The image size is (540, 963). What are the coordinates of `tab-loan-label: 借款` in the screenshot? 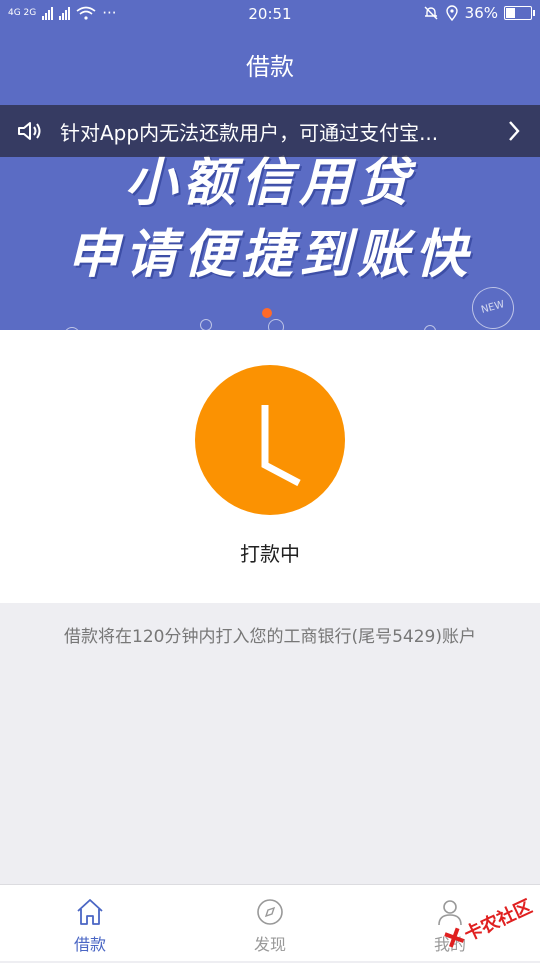 It's located at (89, 944).